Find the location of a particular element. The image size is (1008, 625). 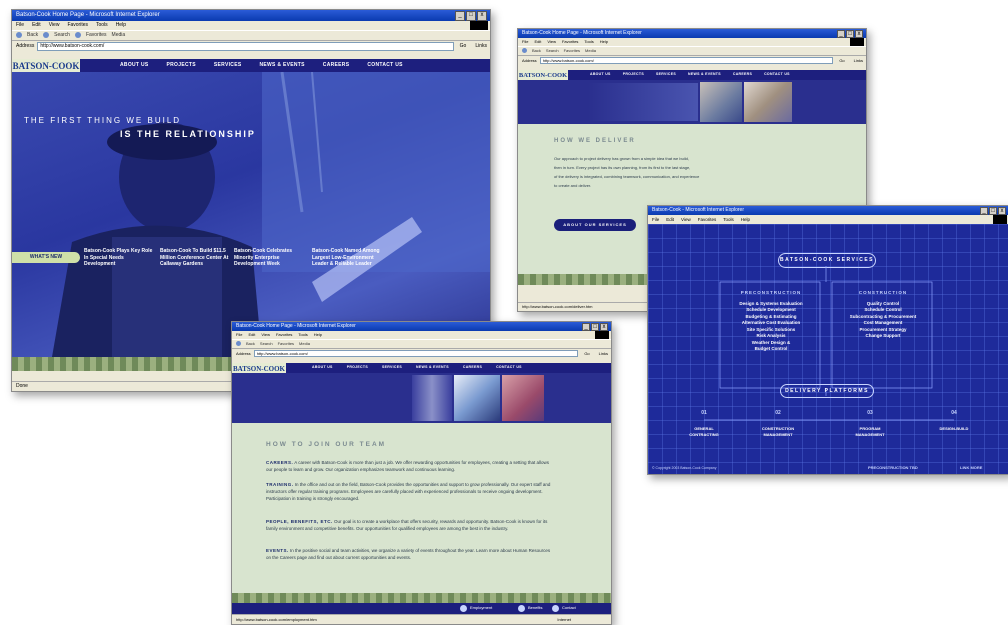

employment-icon is located at coordinates (463, 608).